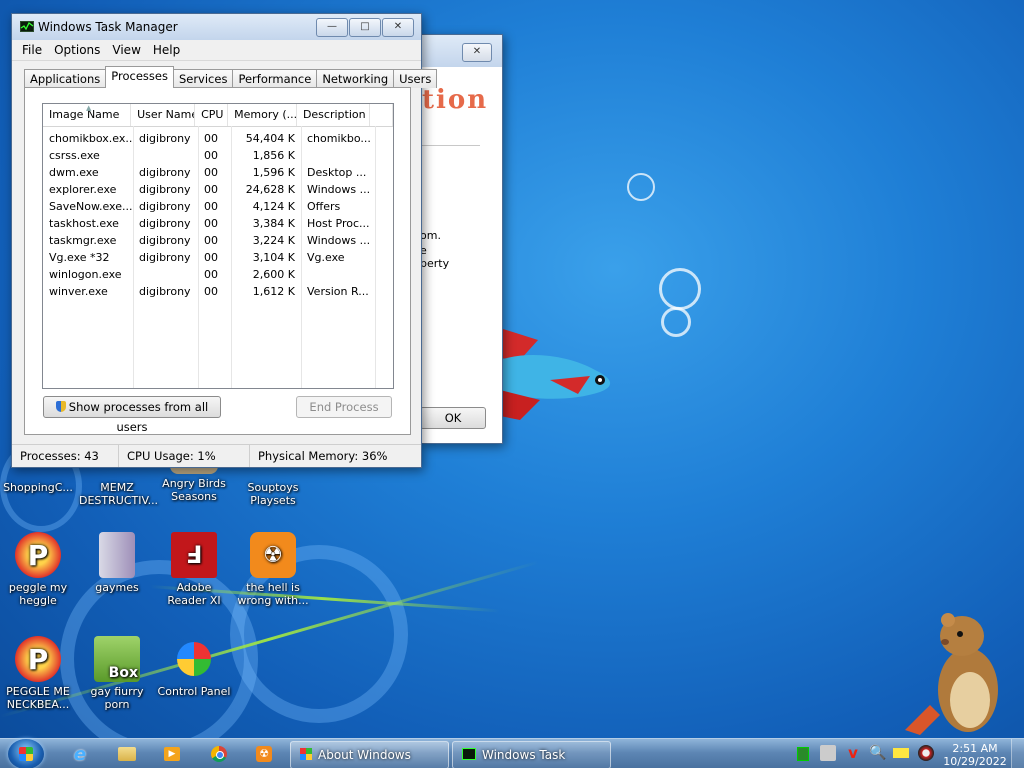 Image resolution: width=1024 pixels, height=768 pixels. What do you see at coordinates (163, 115) in the screenshot?
I see `column-user-name: User Name` at bounding box center [163, 115].